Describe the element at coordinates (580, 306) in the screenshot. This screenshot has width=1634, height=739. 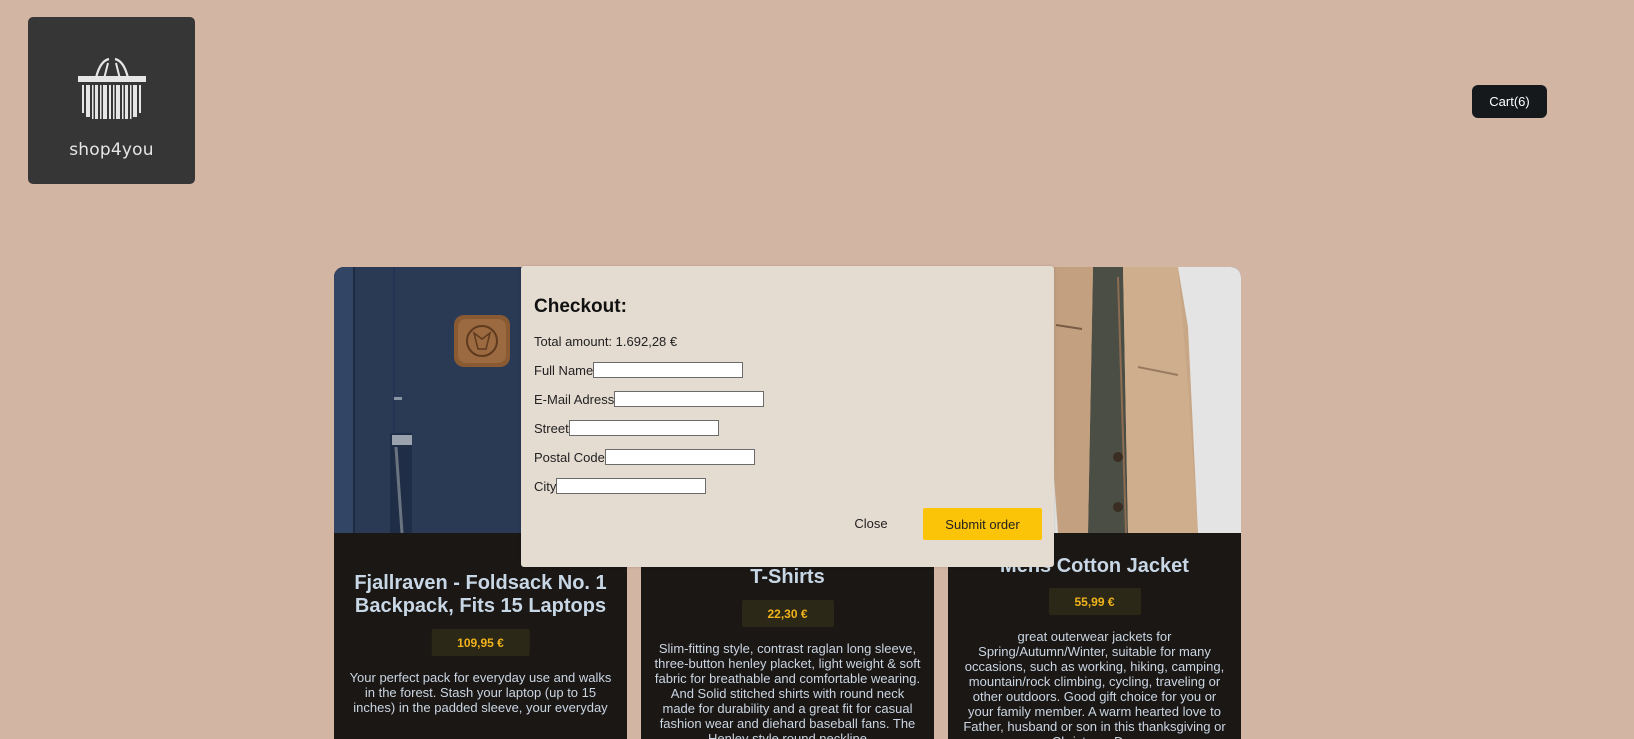
I see `checkout-title: Checkout:` at that location.